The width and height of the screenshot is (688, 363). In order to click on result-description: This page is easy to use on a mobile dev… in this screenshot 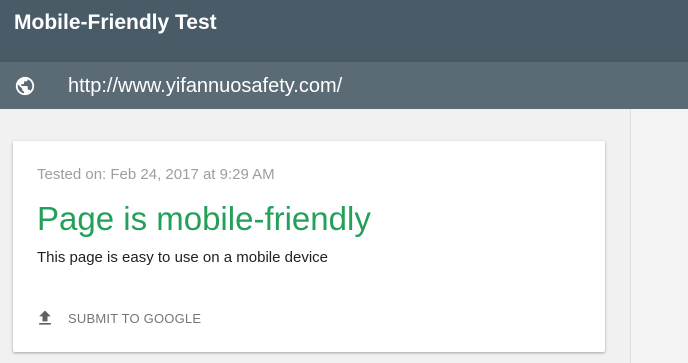, I will do `click(182, 257)`.